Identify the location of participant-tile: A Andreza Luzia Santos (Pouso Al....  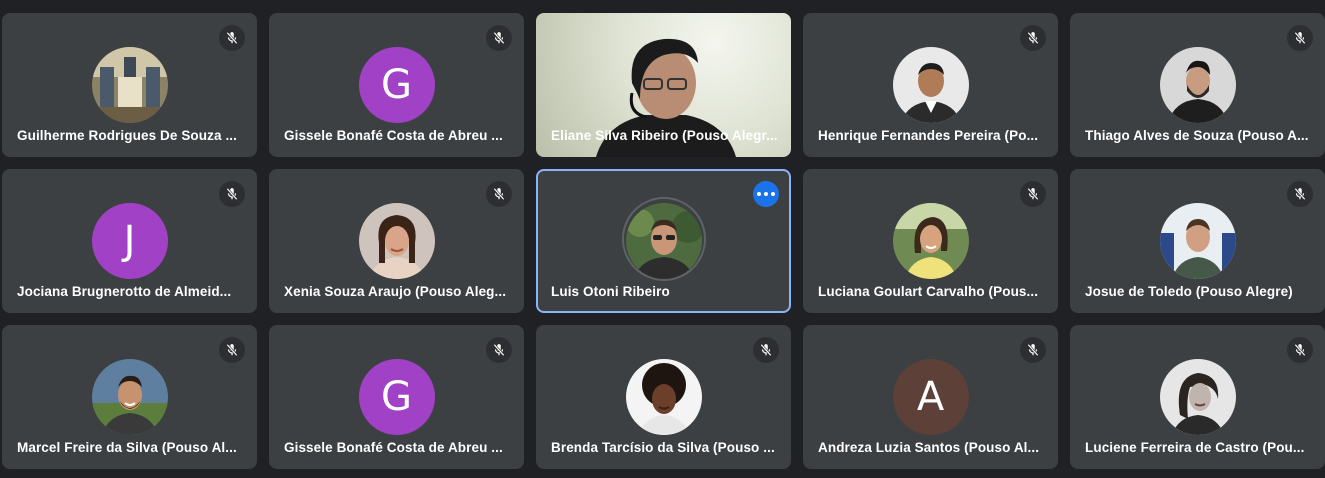
(930, 397).